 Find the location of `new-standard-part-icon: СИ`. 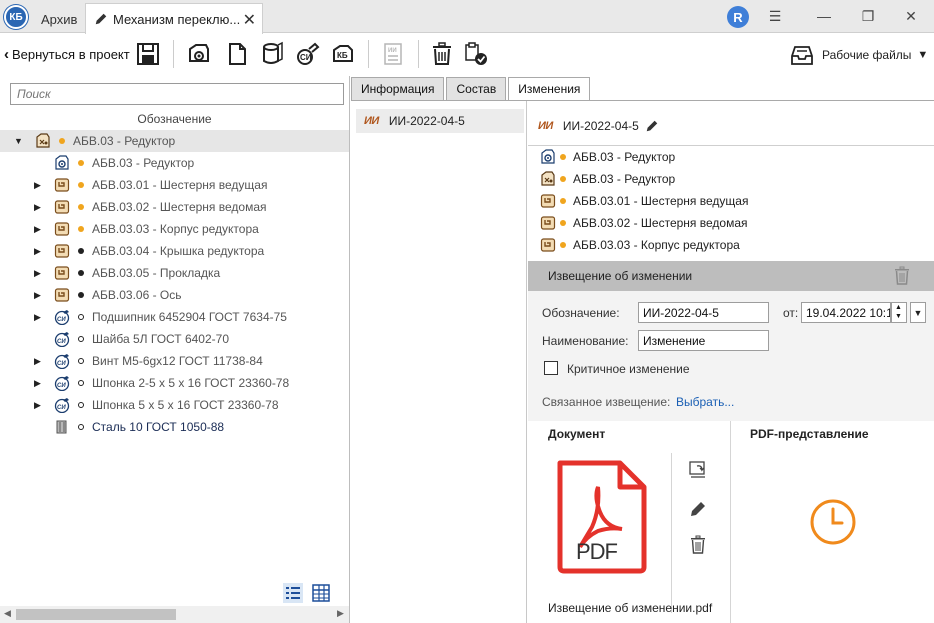

new-standard-part-icon: СИ is located at coordinates (308, 54).